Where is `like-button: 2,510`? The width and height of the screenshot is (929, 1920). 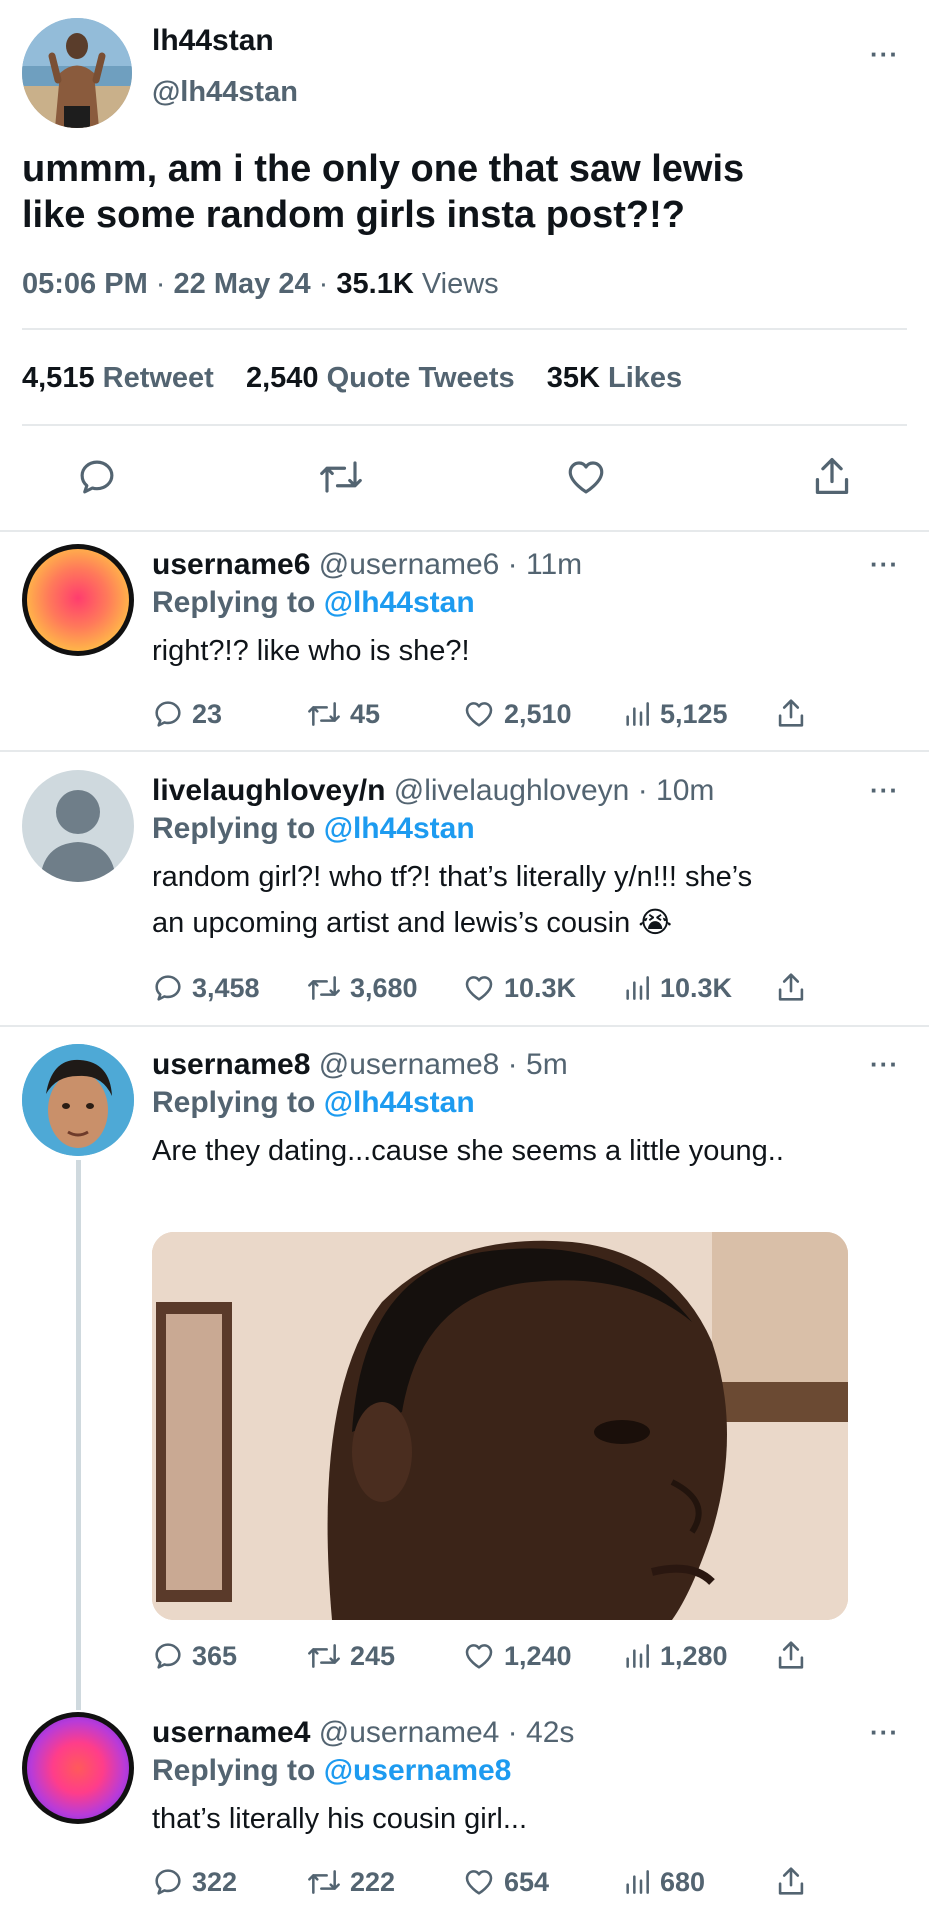 like-button: 2,510 is located at coordinates (517, 714).